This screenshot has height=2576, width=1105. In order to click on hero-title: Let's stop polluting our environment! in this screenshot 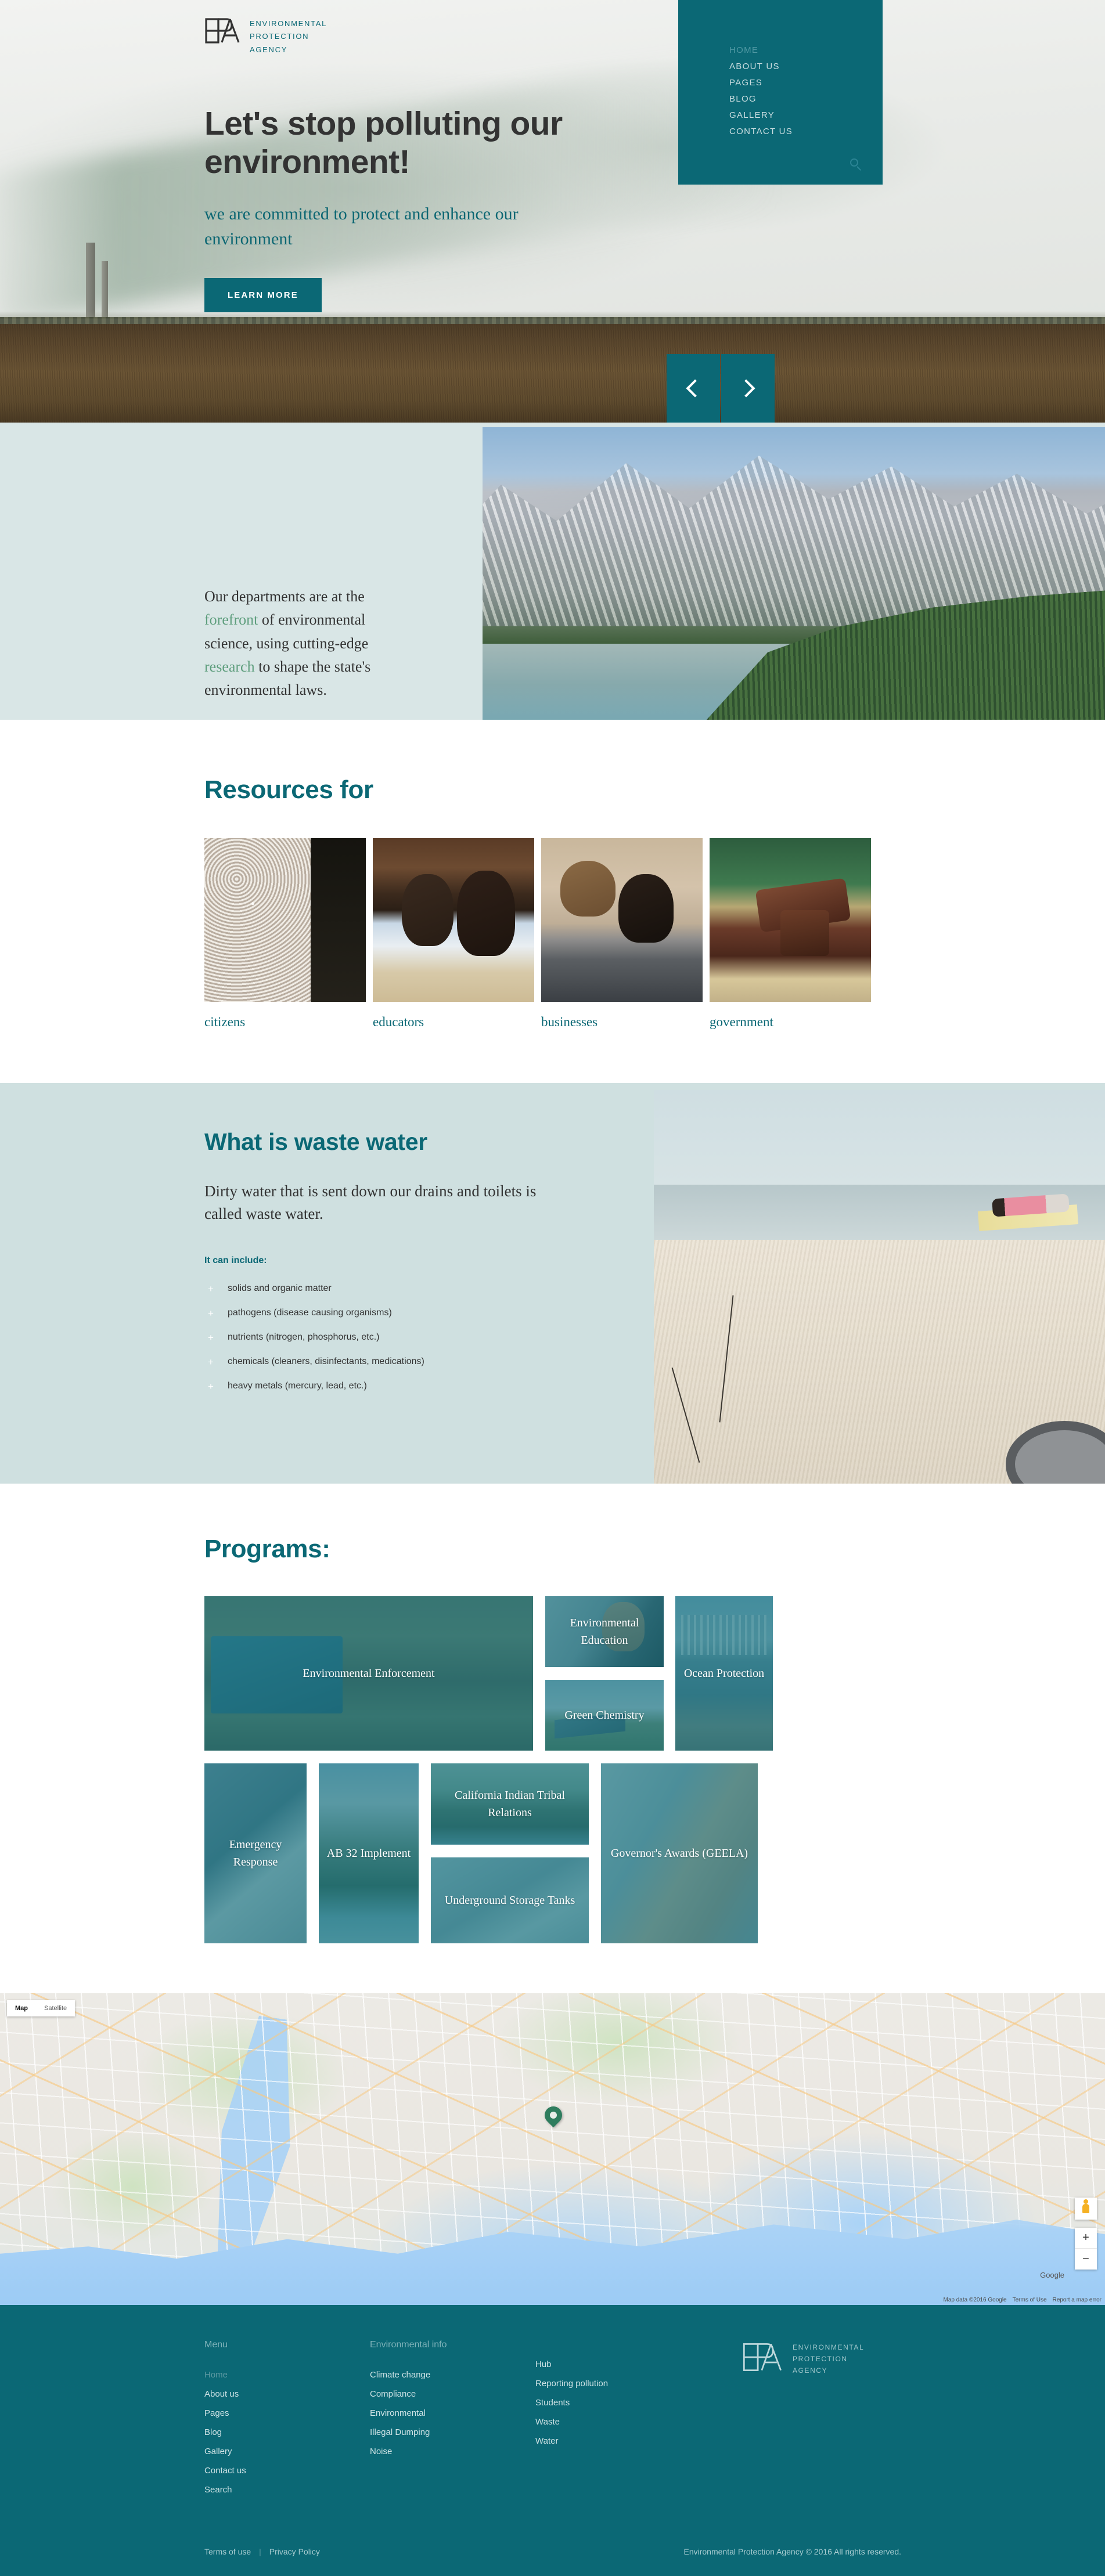, I will do `click(384, 143)`.